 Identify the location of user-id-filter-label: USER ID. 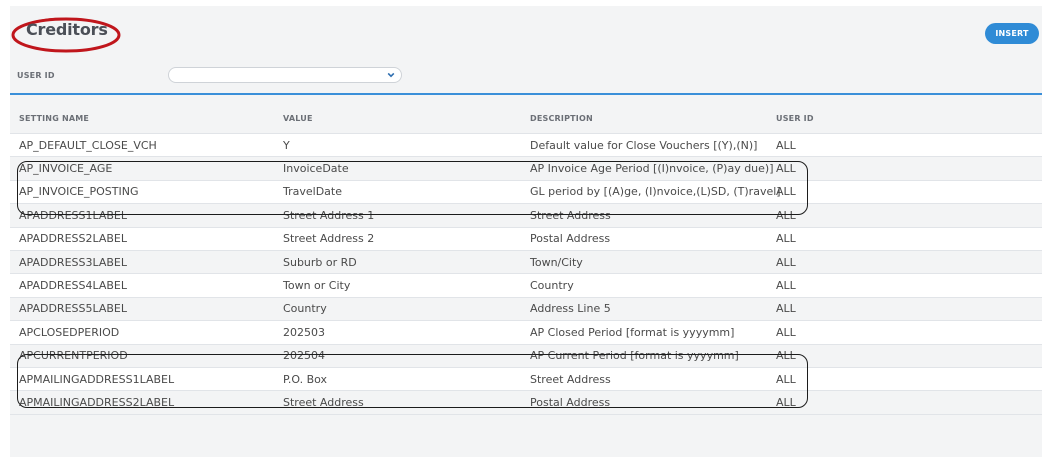
(36, 75).